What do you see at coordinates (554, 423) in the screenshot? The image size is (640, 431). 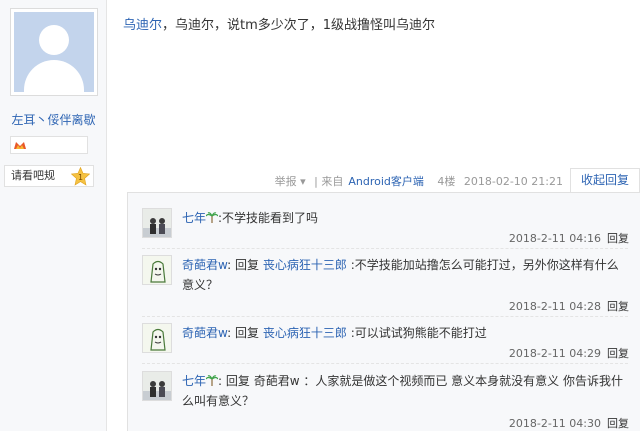 I see `reply-time: 2018-2-11 04:30` at bounding box center [554, 423].